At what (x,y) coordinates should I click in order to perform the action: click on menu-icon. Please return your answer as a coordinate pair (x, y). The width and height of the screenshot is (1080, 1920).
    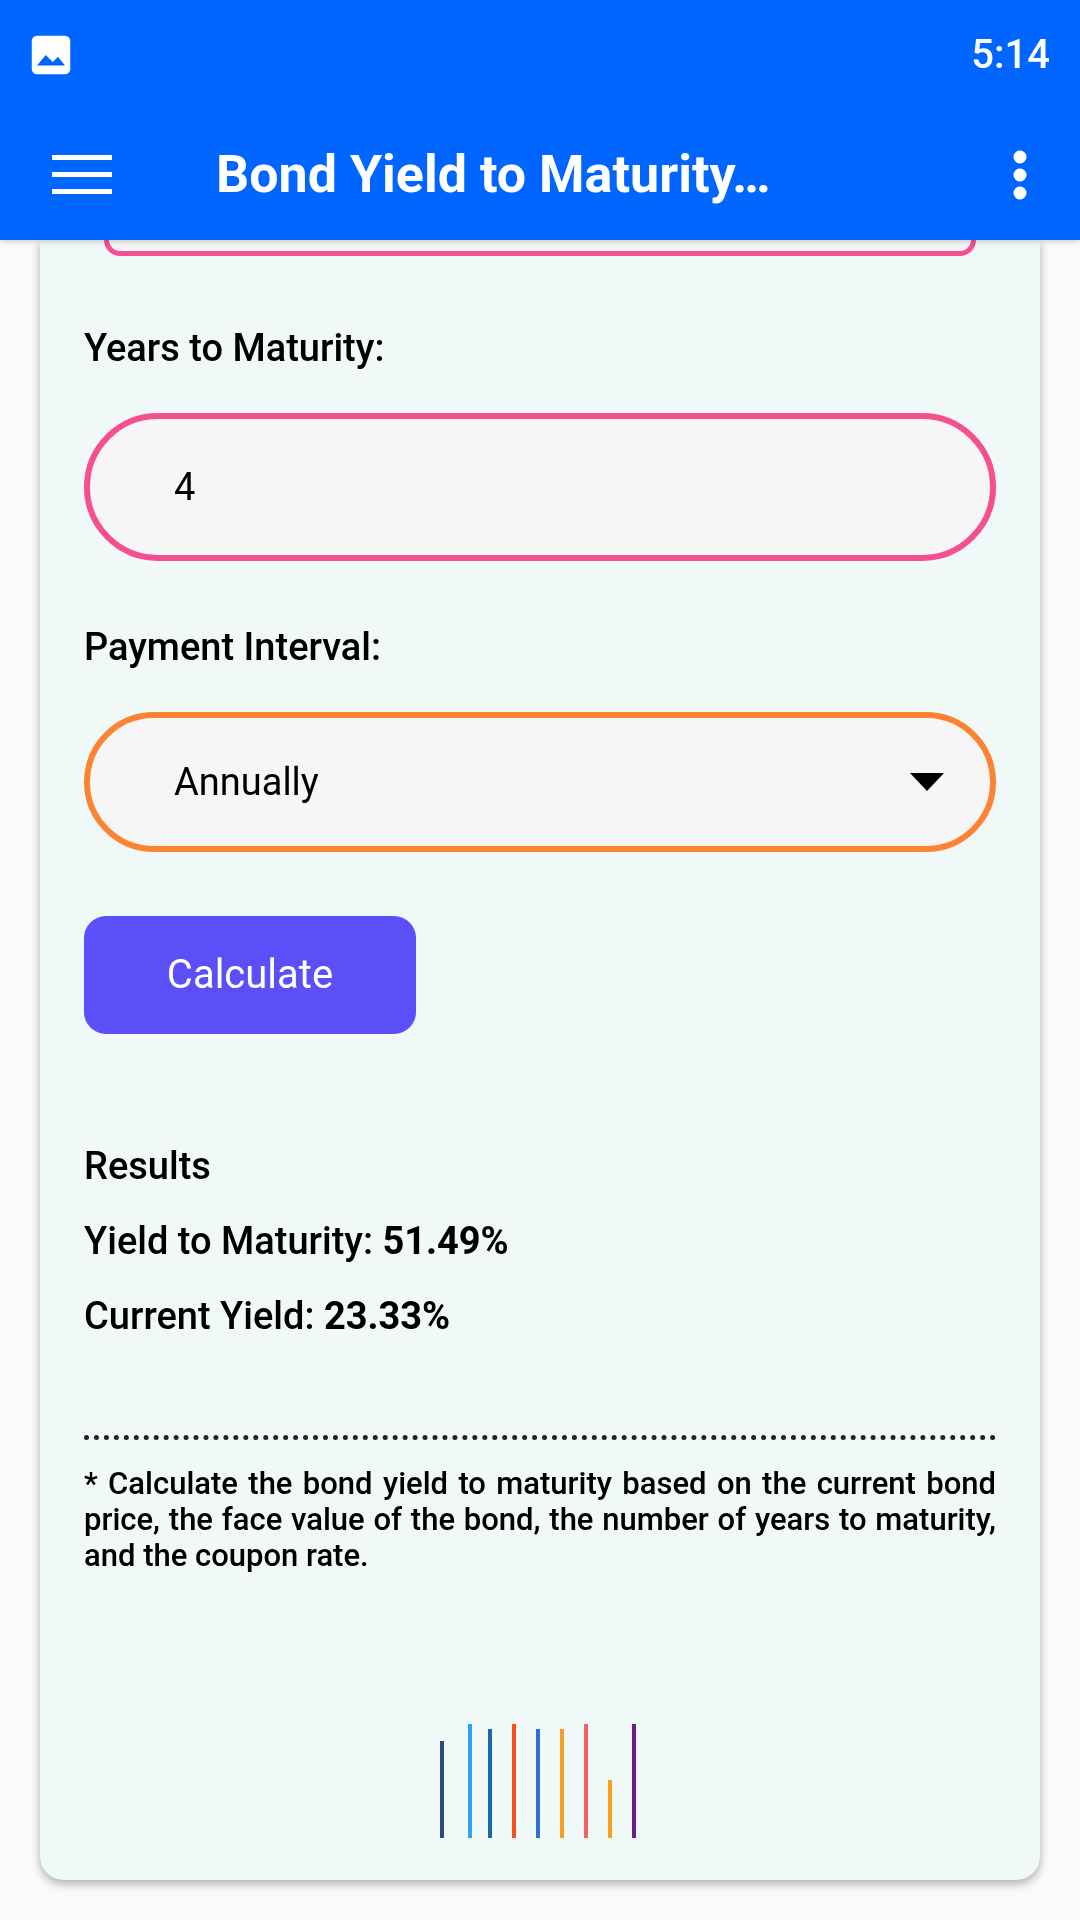
    Looking at the image, I should click on (82, 175).